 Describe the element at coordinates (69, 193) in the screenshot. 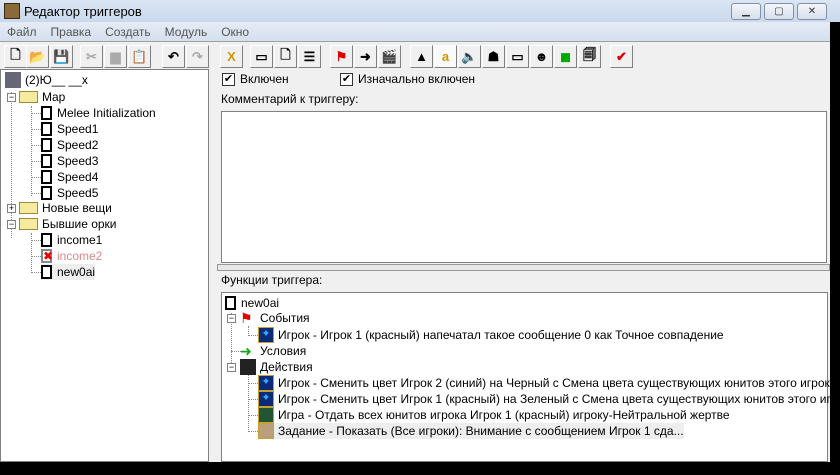

I see `tree-trigger-item: Speed5` at that location.